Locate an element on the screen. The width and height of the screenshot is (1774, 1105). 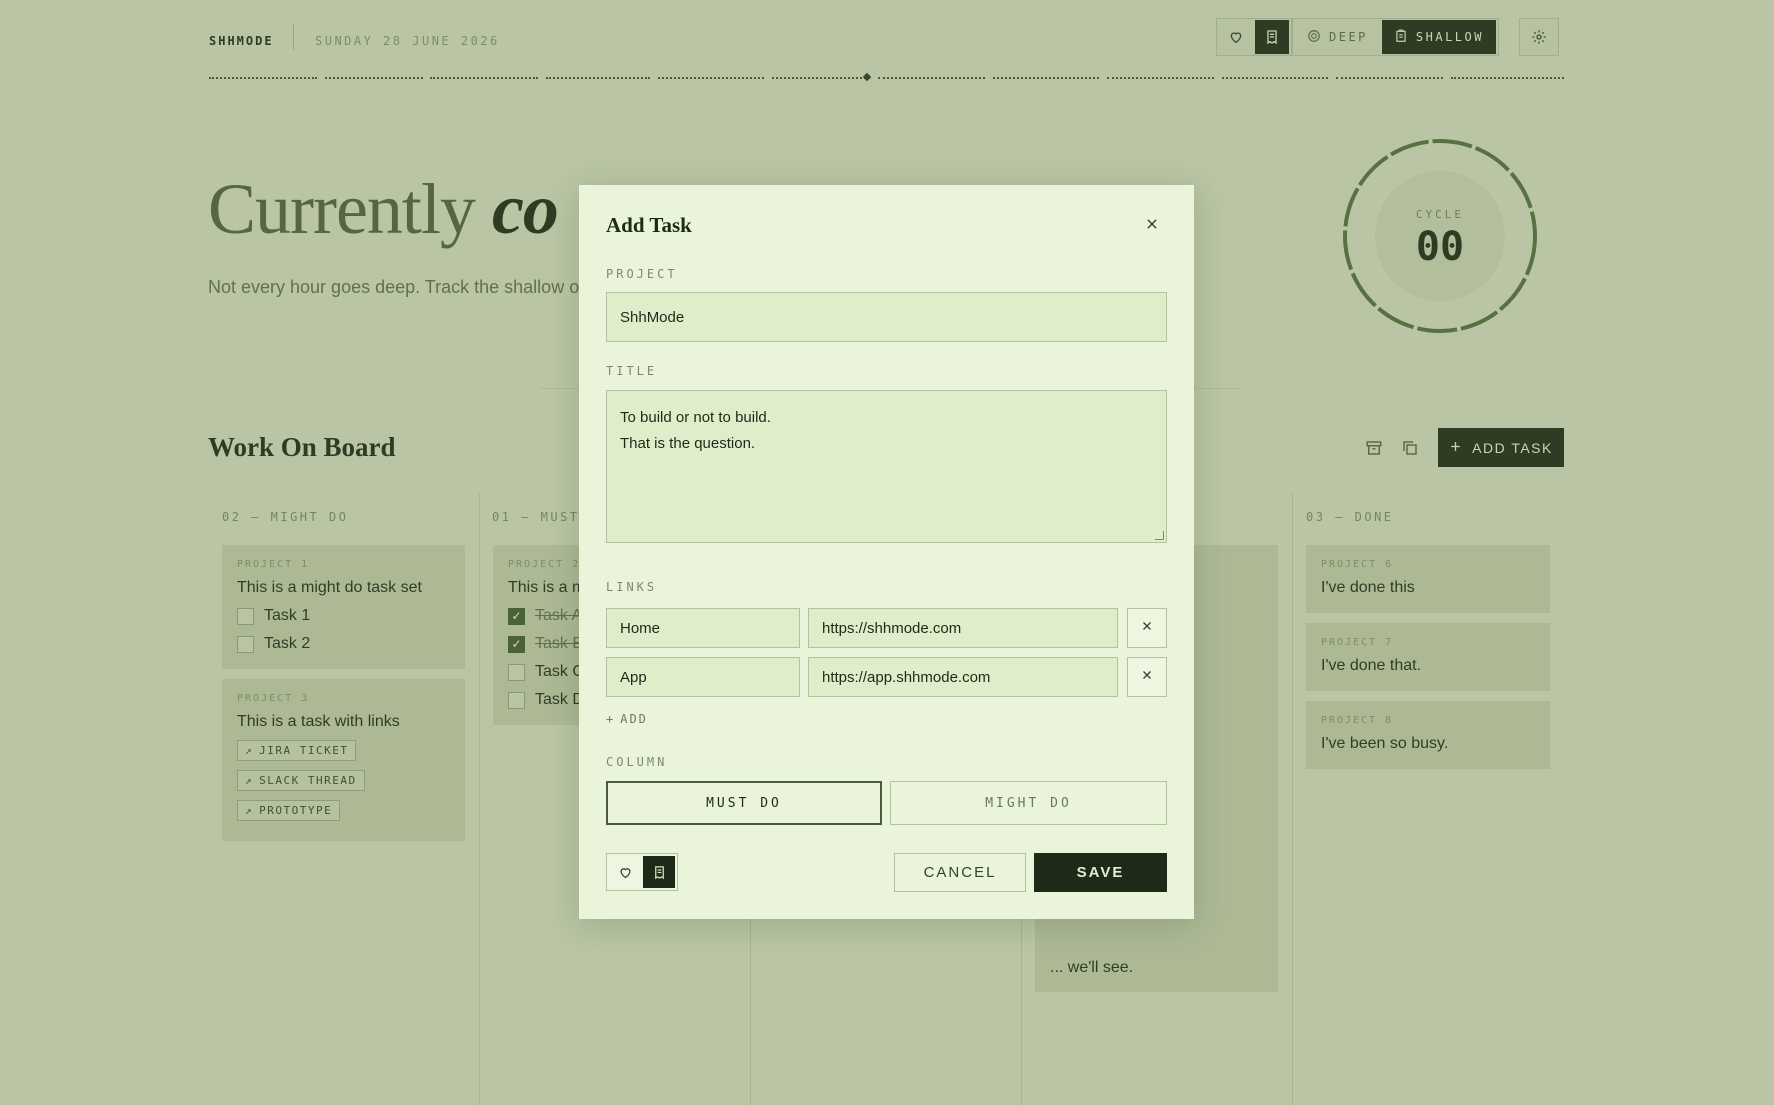
column-option-might-do: MIGHT DO is located at coordinates (1028, 803).